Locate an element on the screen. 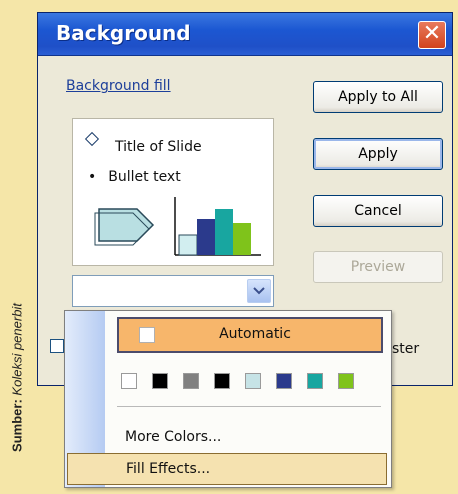  automatic-label: Automatic is located at coordinates (255, 334).